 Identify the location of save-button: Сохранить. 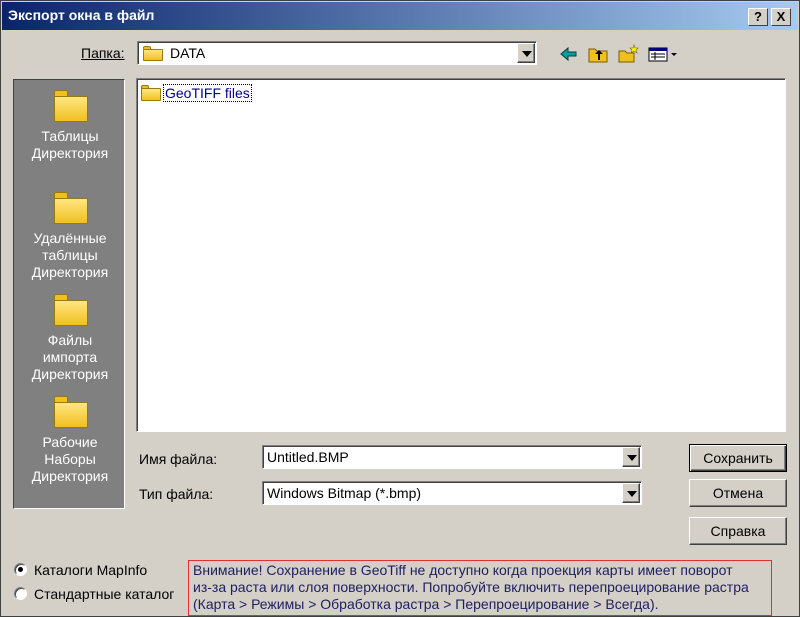
(738, 458).